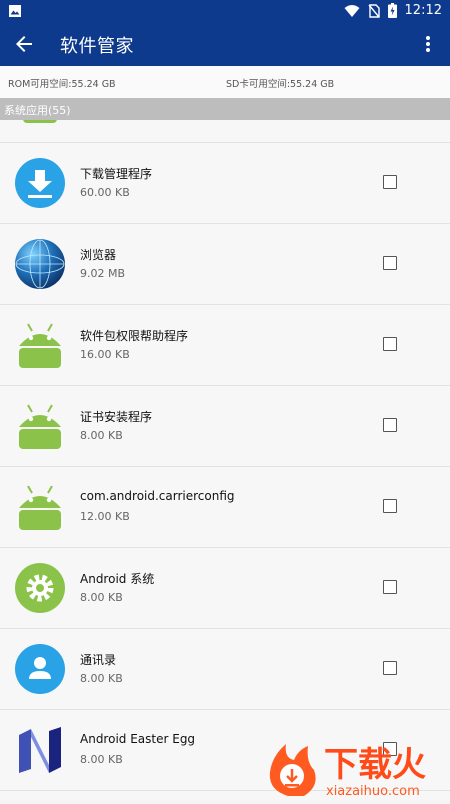  I want to click on app-name: 软件包权限帮助程序, so click(134, 336).